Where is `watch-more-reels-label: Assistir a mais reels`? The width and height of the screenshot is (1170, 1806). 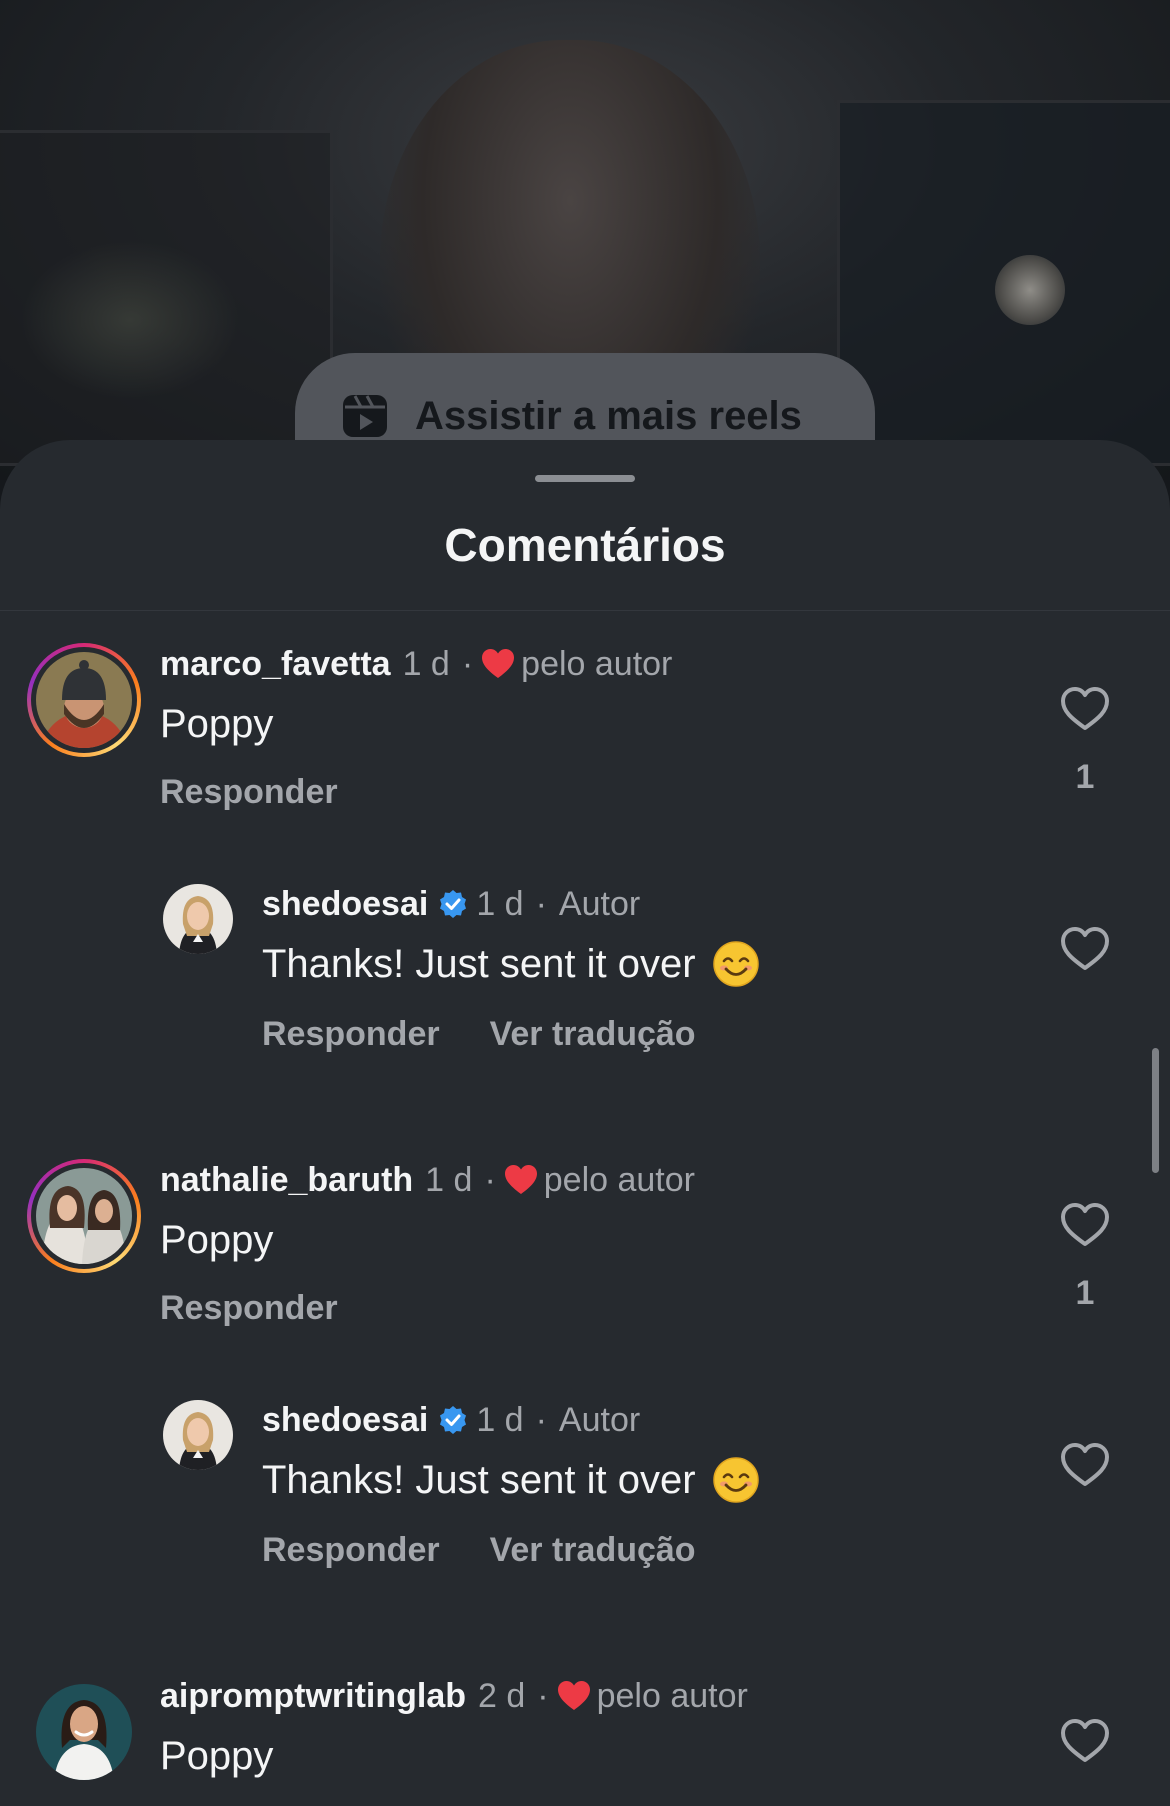
watch-more-reels-label: Assistir a mais reels is located at coordinates (608, 416).